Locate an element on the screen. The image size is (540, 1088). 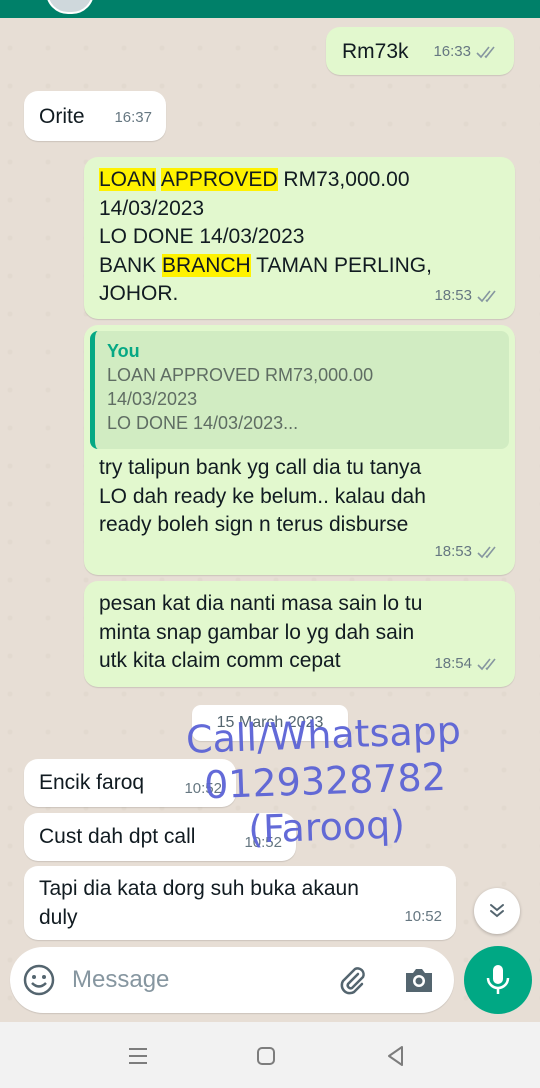
message-text: Tapi dia kata dorg suh buka akaun duly is located at coordinates (199, 903).